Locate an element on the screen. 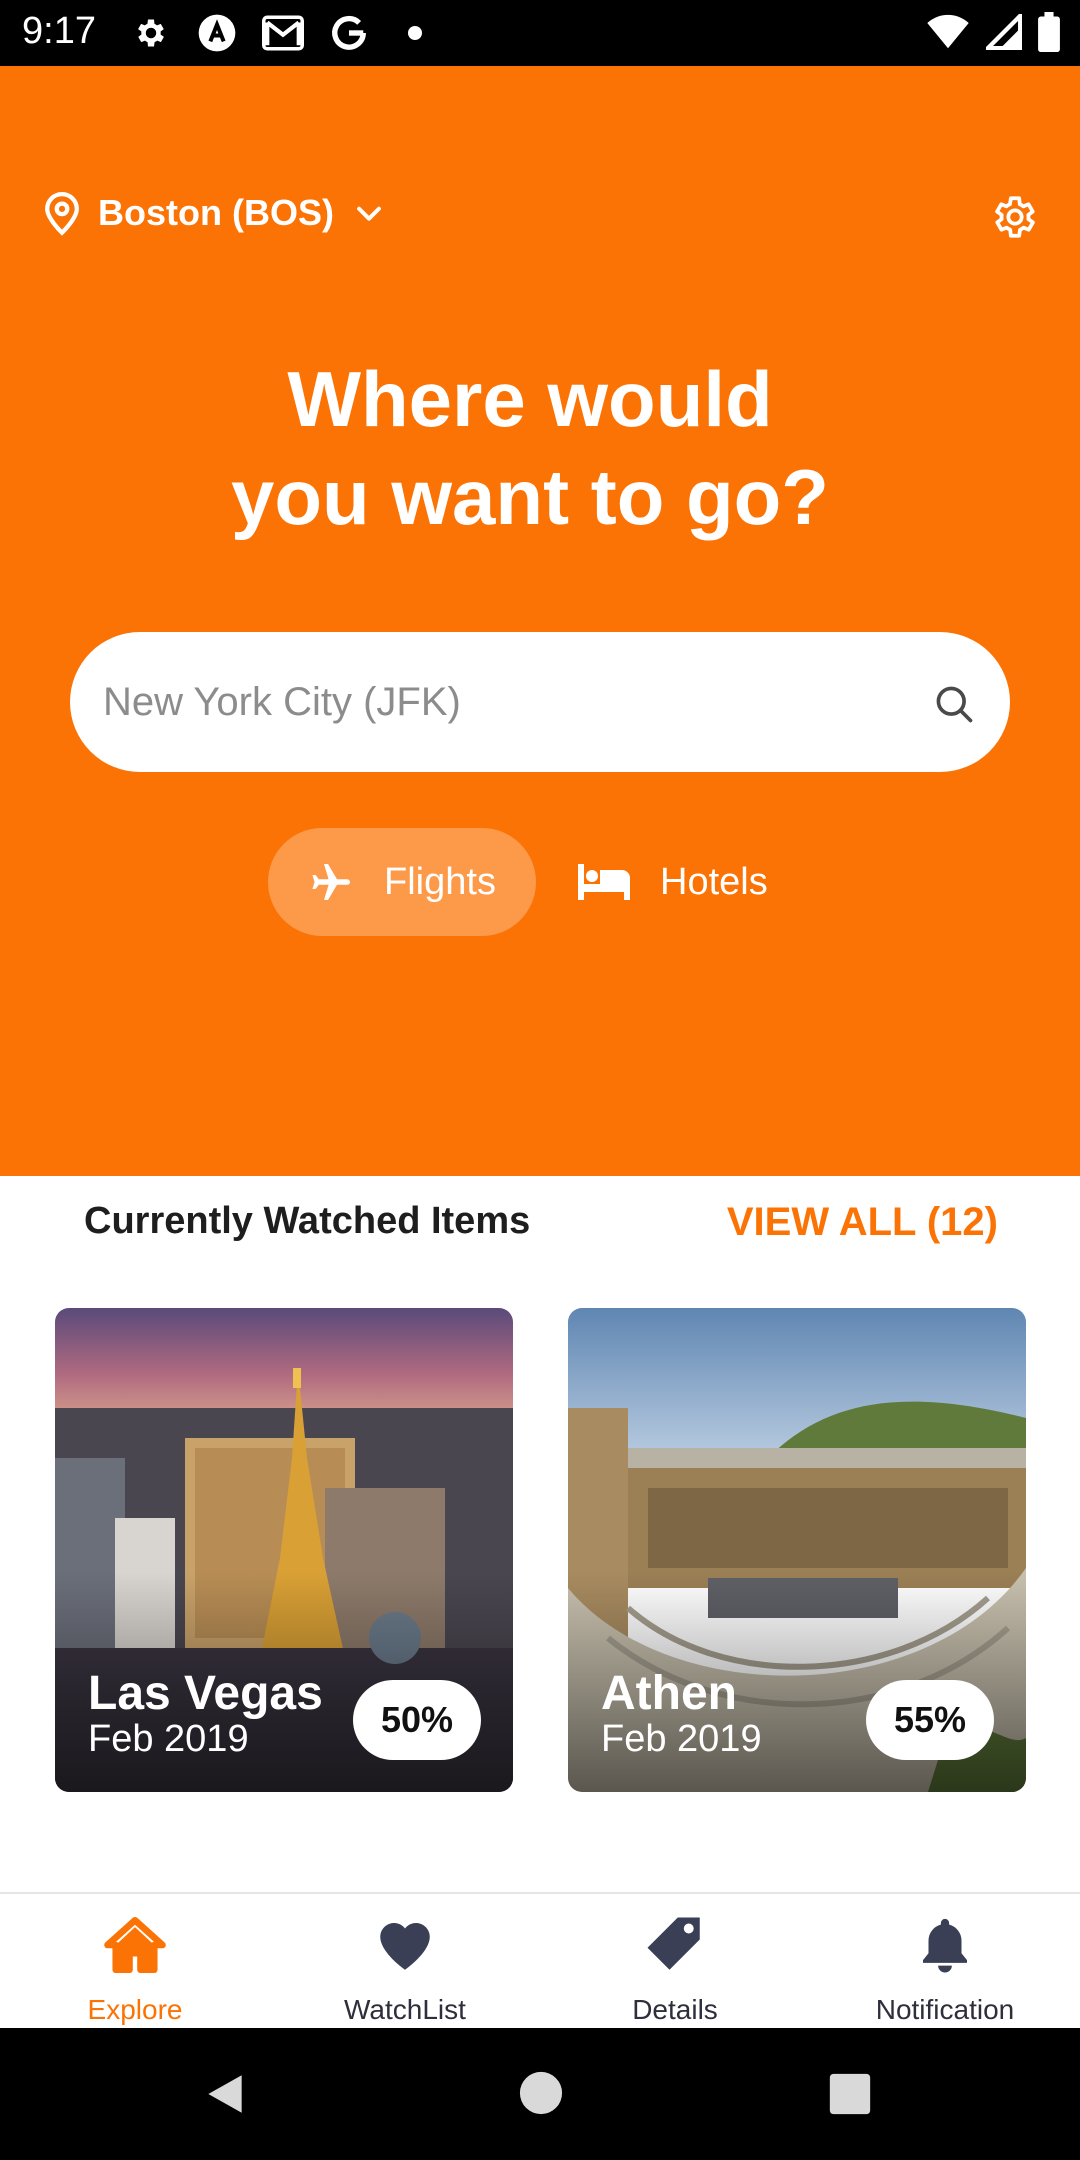  system-nav-bar is located at coordinates (540, 2094).